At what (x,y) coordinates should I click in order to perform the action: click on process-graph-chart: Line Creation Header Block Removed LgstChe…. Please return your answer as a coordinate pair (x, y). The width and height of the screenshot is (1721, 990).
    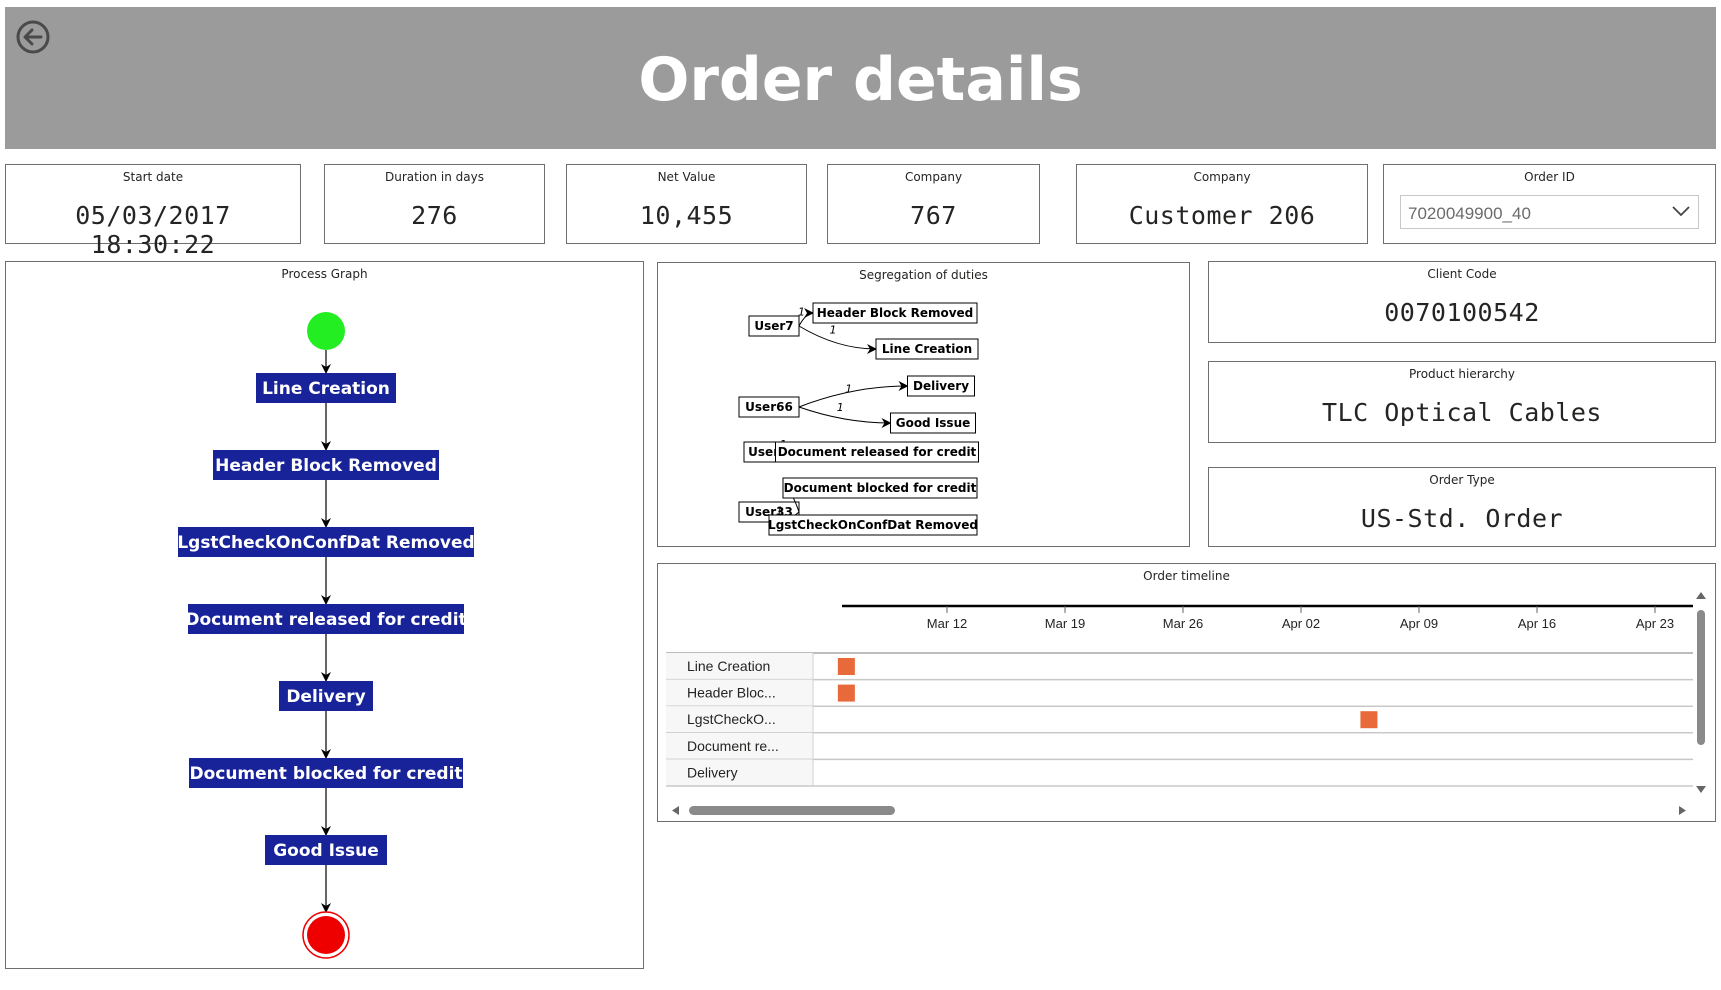
    Looking at the image, I should click on (326, 635).